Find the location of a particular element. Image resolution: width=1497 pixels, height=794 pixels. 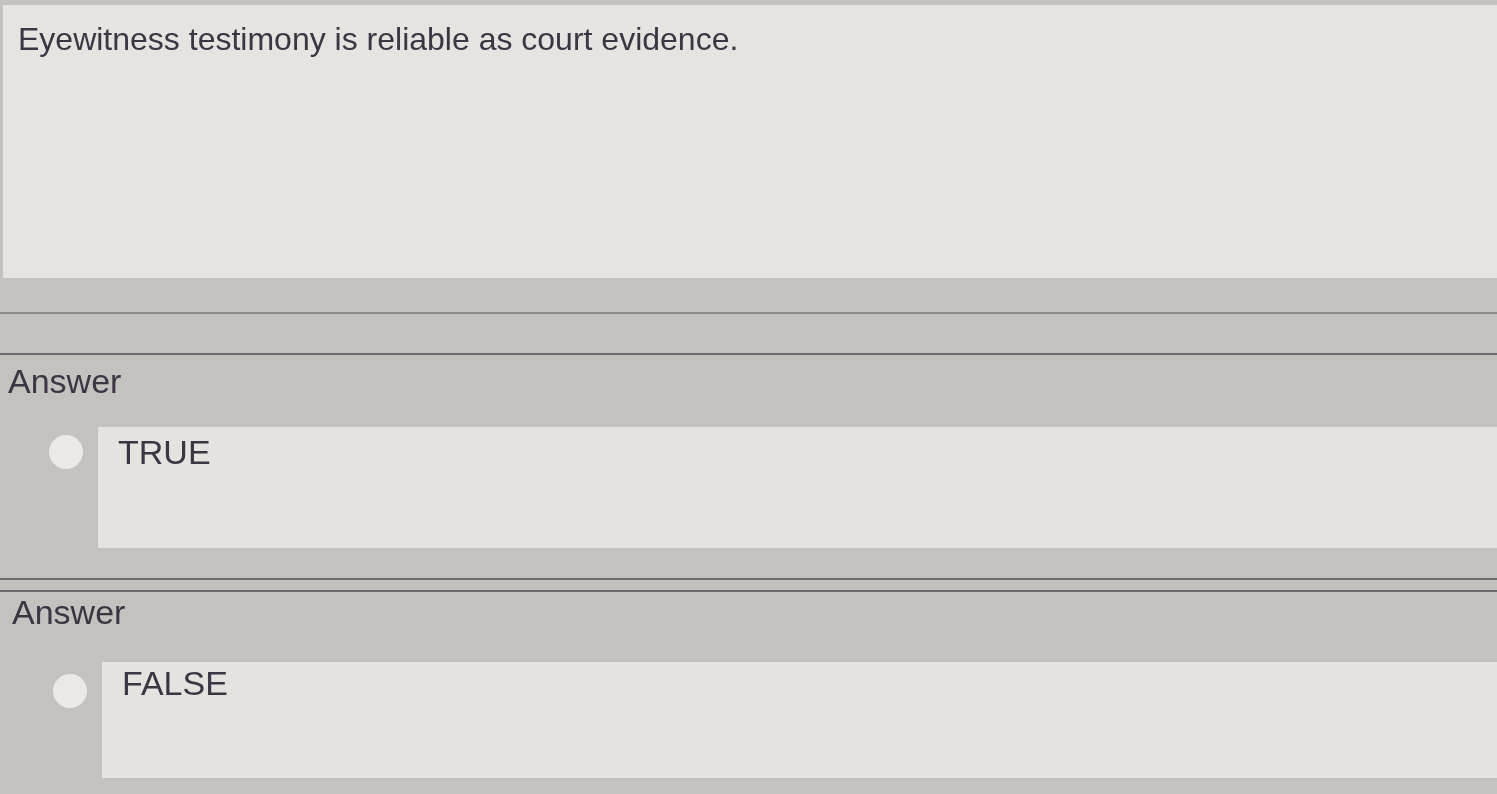

option-label: FALSE is located at coordinates (799, 720).